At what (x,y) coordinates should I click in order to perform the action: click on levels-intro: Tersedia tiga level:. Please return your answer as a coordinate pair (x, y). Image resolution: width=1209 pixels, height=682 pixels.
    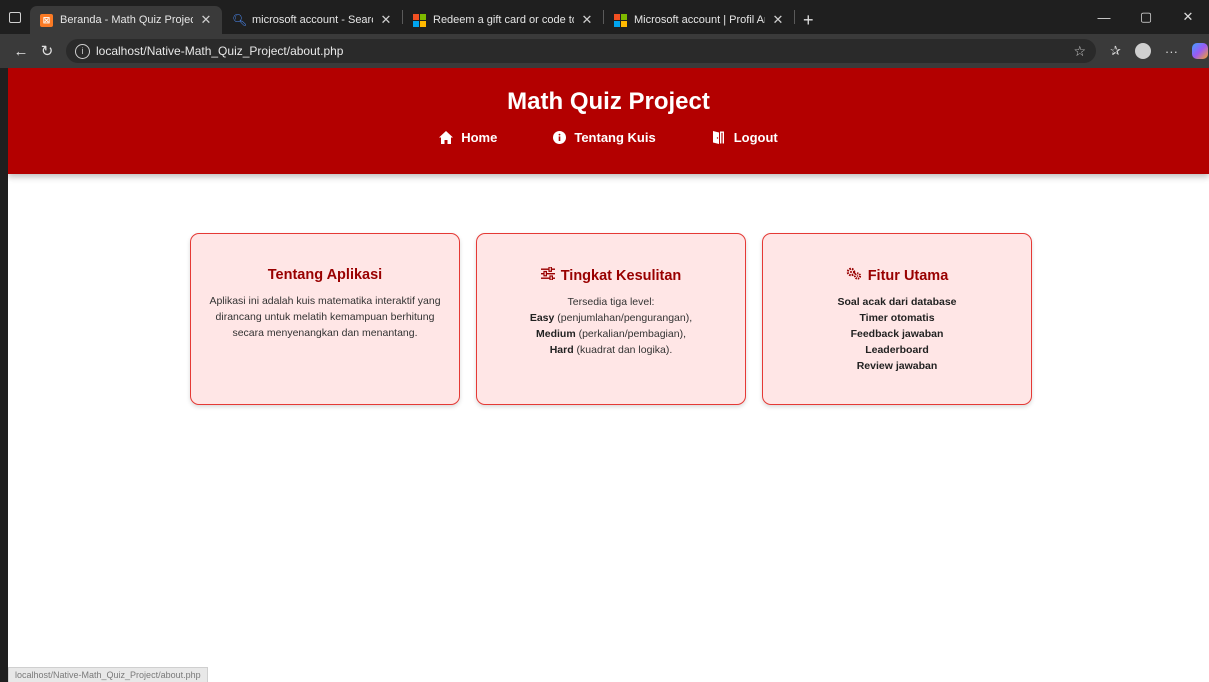
    Looking at the image, I should click on (611, 302).